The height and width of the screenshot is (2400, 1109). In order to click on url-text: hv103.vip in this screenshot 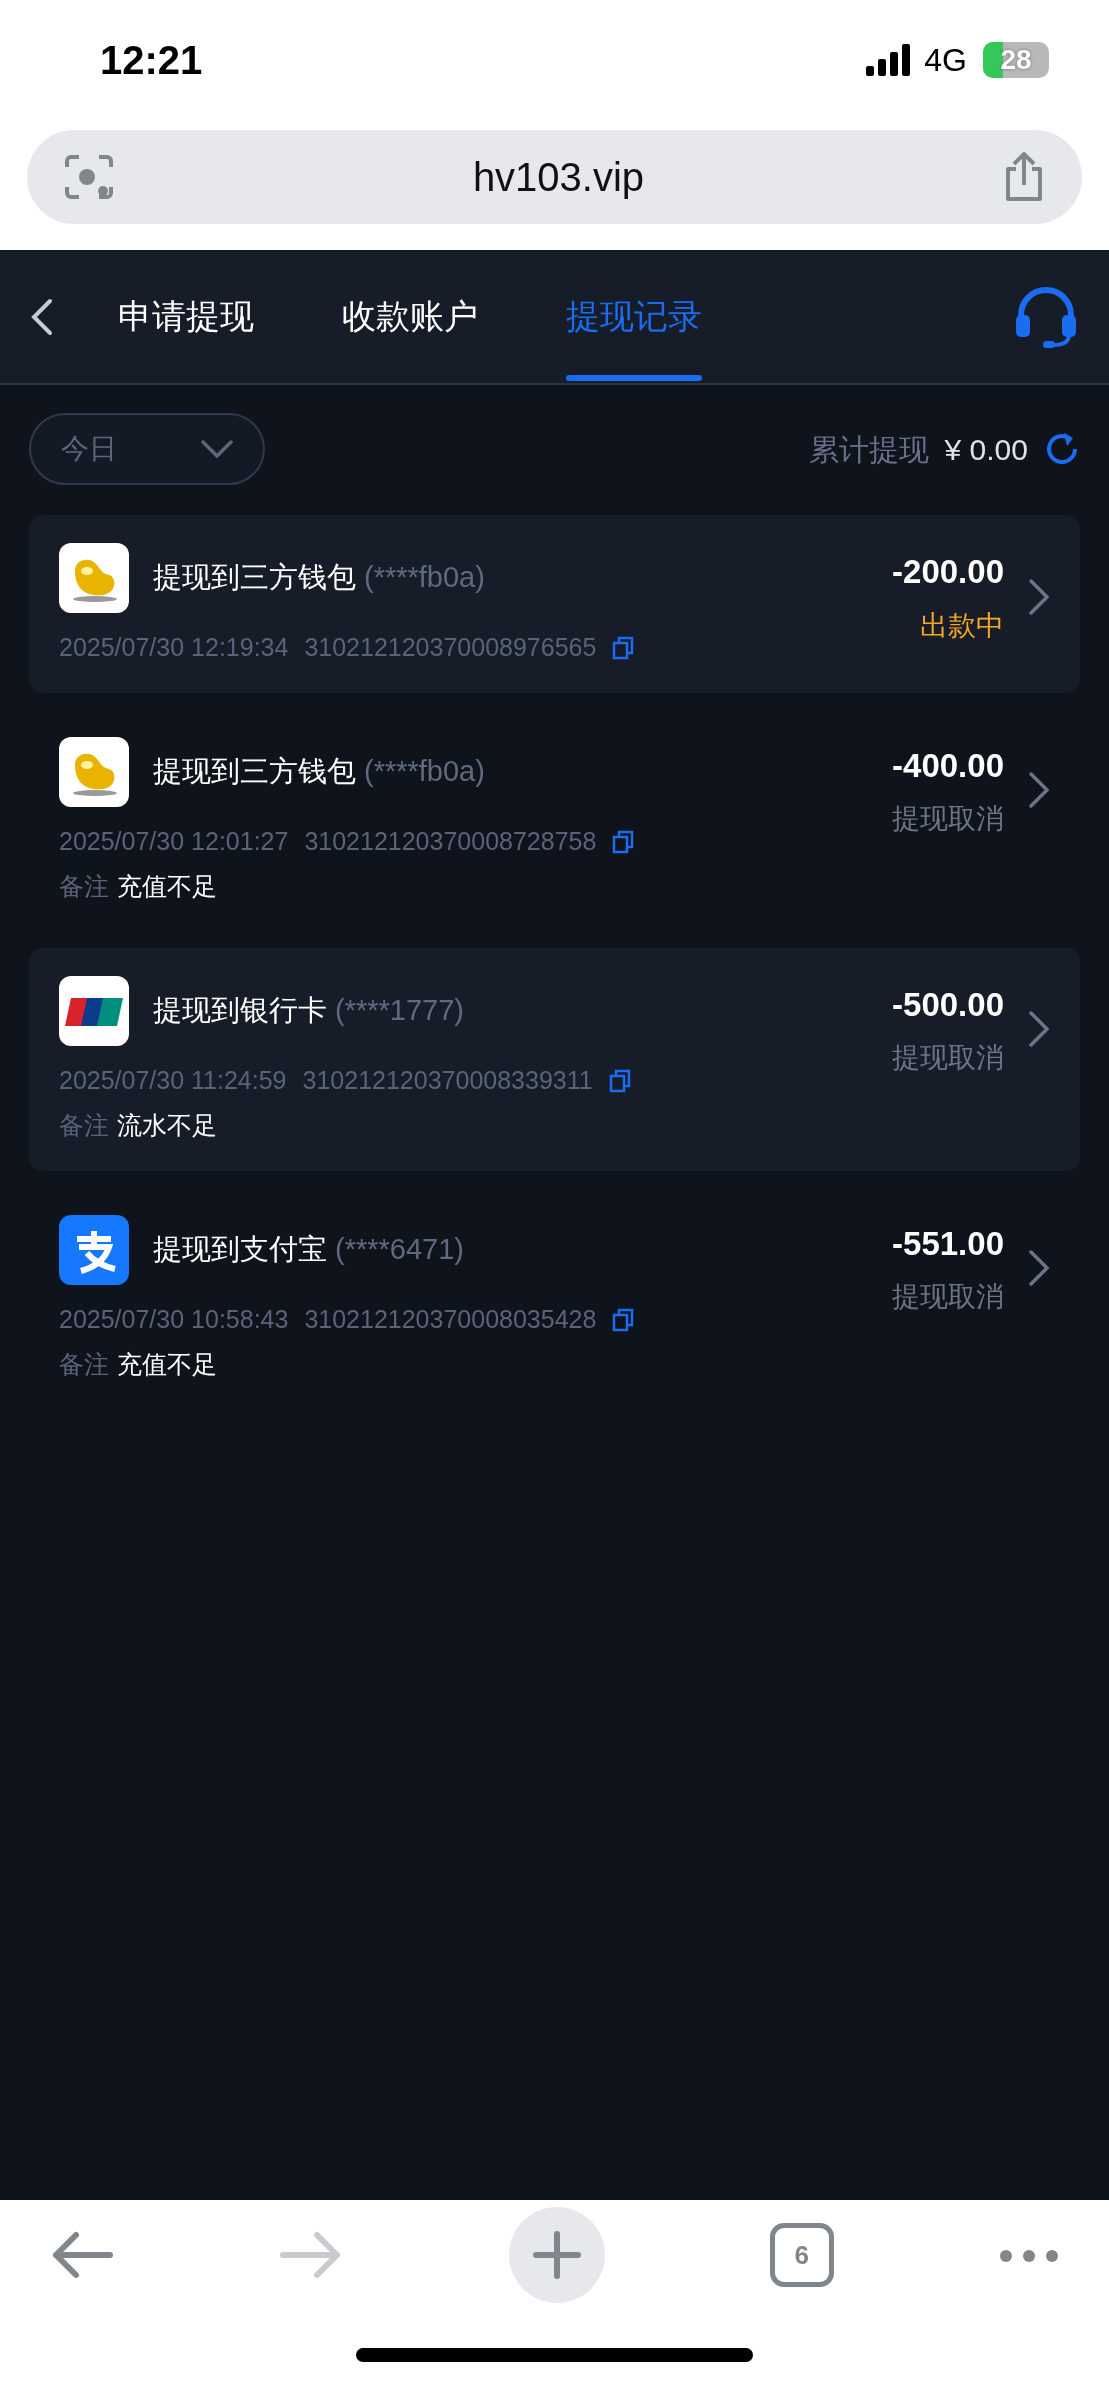, I will do `click(558, 177)`.